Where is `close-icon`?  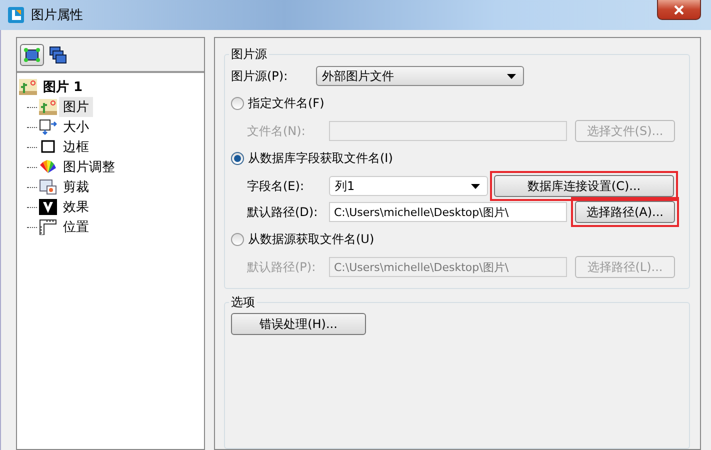 close-icon is located at coordinates (679, 9).